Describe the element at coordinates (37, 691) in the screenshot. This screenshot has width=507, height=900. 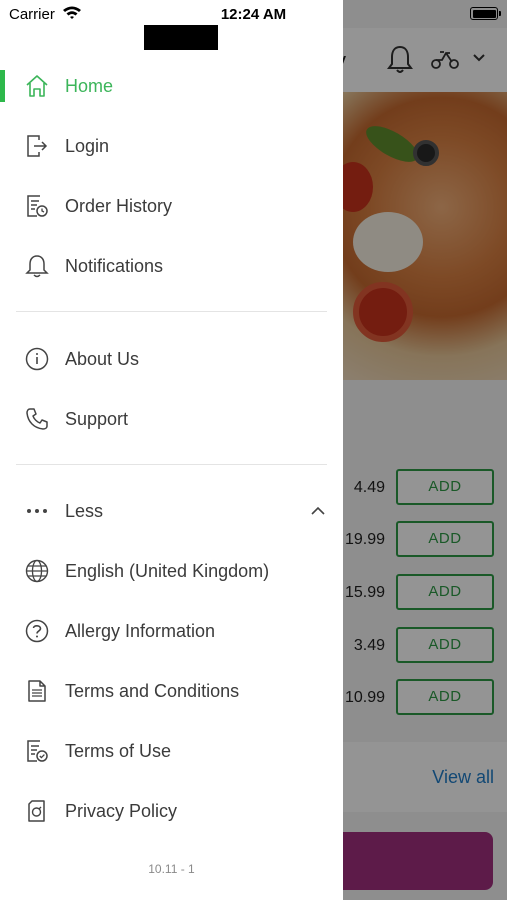
I see `document-icon` at that location.